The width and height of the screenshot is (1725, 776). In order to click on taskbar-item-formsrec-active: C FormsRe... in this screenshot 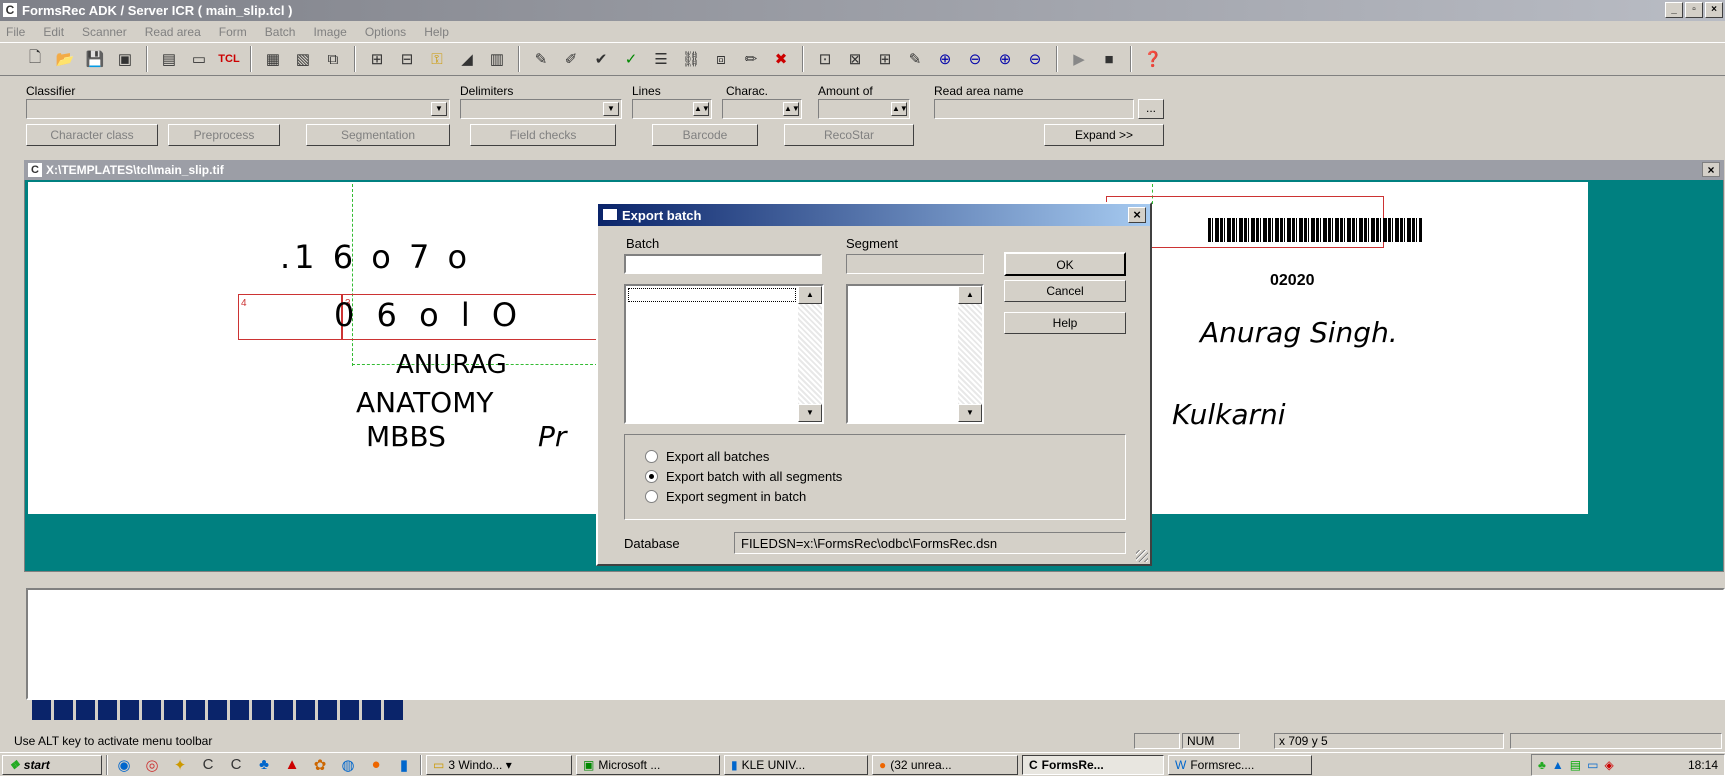, I will do `click(1093, 764)`.